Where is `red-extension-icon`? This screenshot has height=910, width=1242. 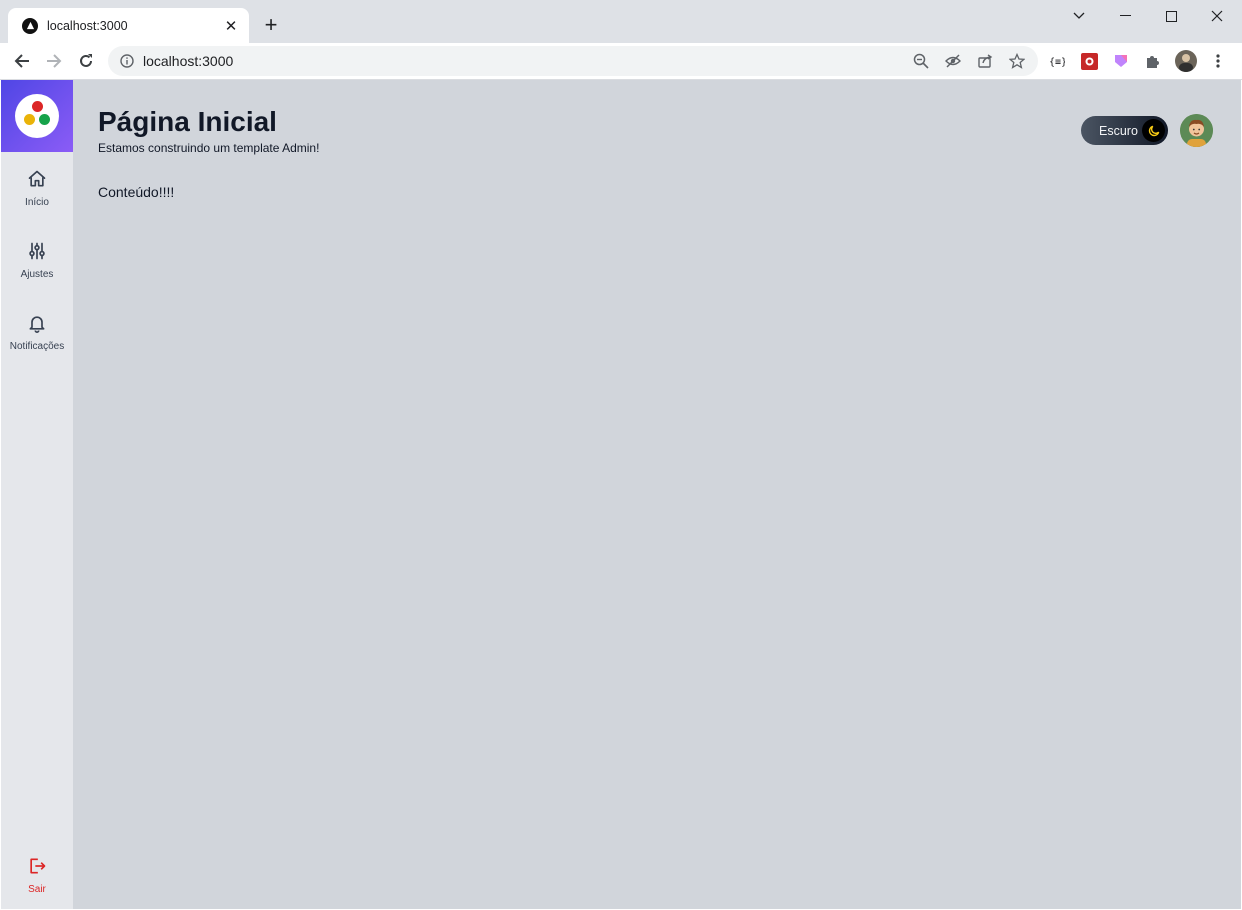 red-extension-icon is located at coordinates (1089, 61).